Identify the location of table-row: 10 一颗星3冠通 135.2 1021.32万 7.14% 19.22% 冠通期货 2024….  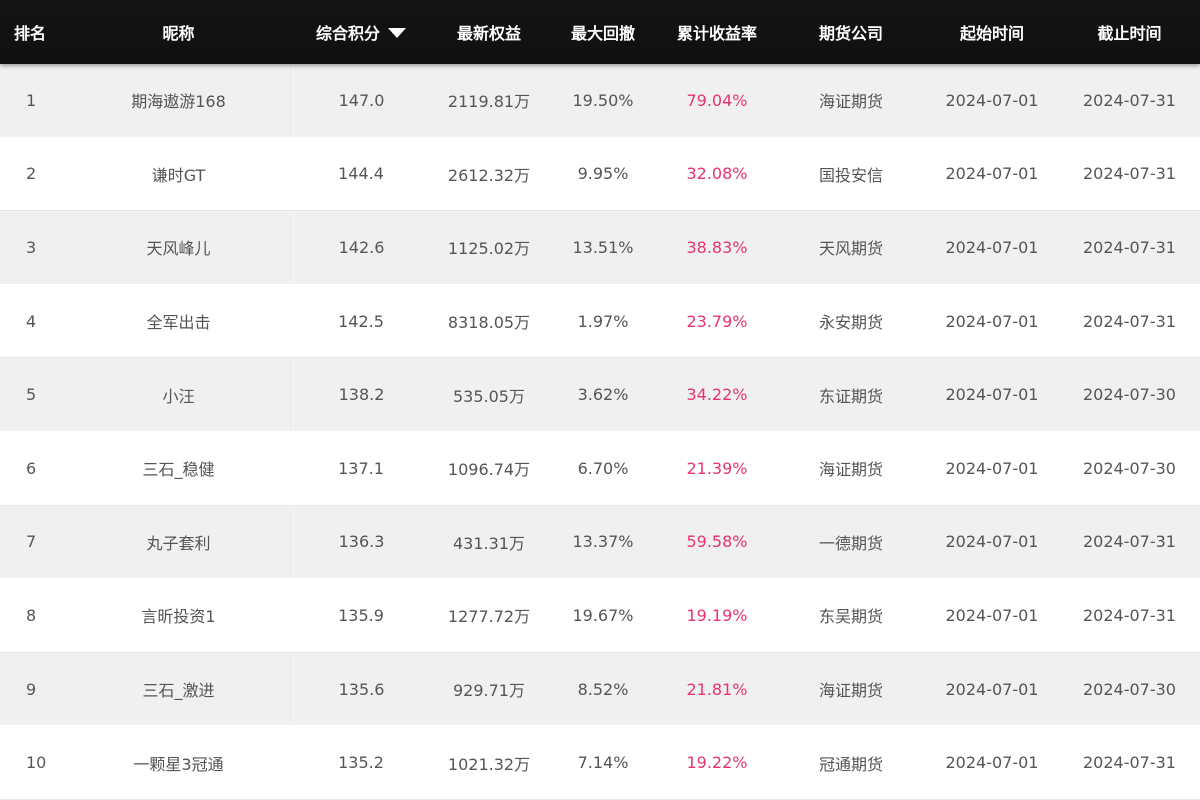
(600, 763).